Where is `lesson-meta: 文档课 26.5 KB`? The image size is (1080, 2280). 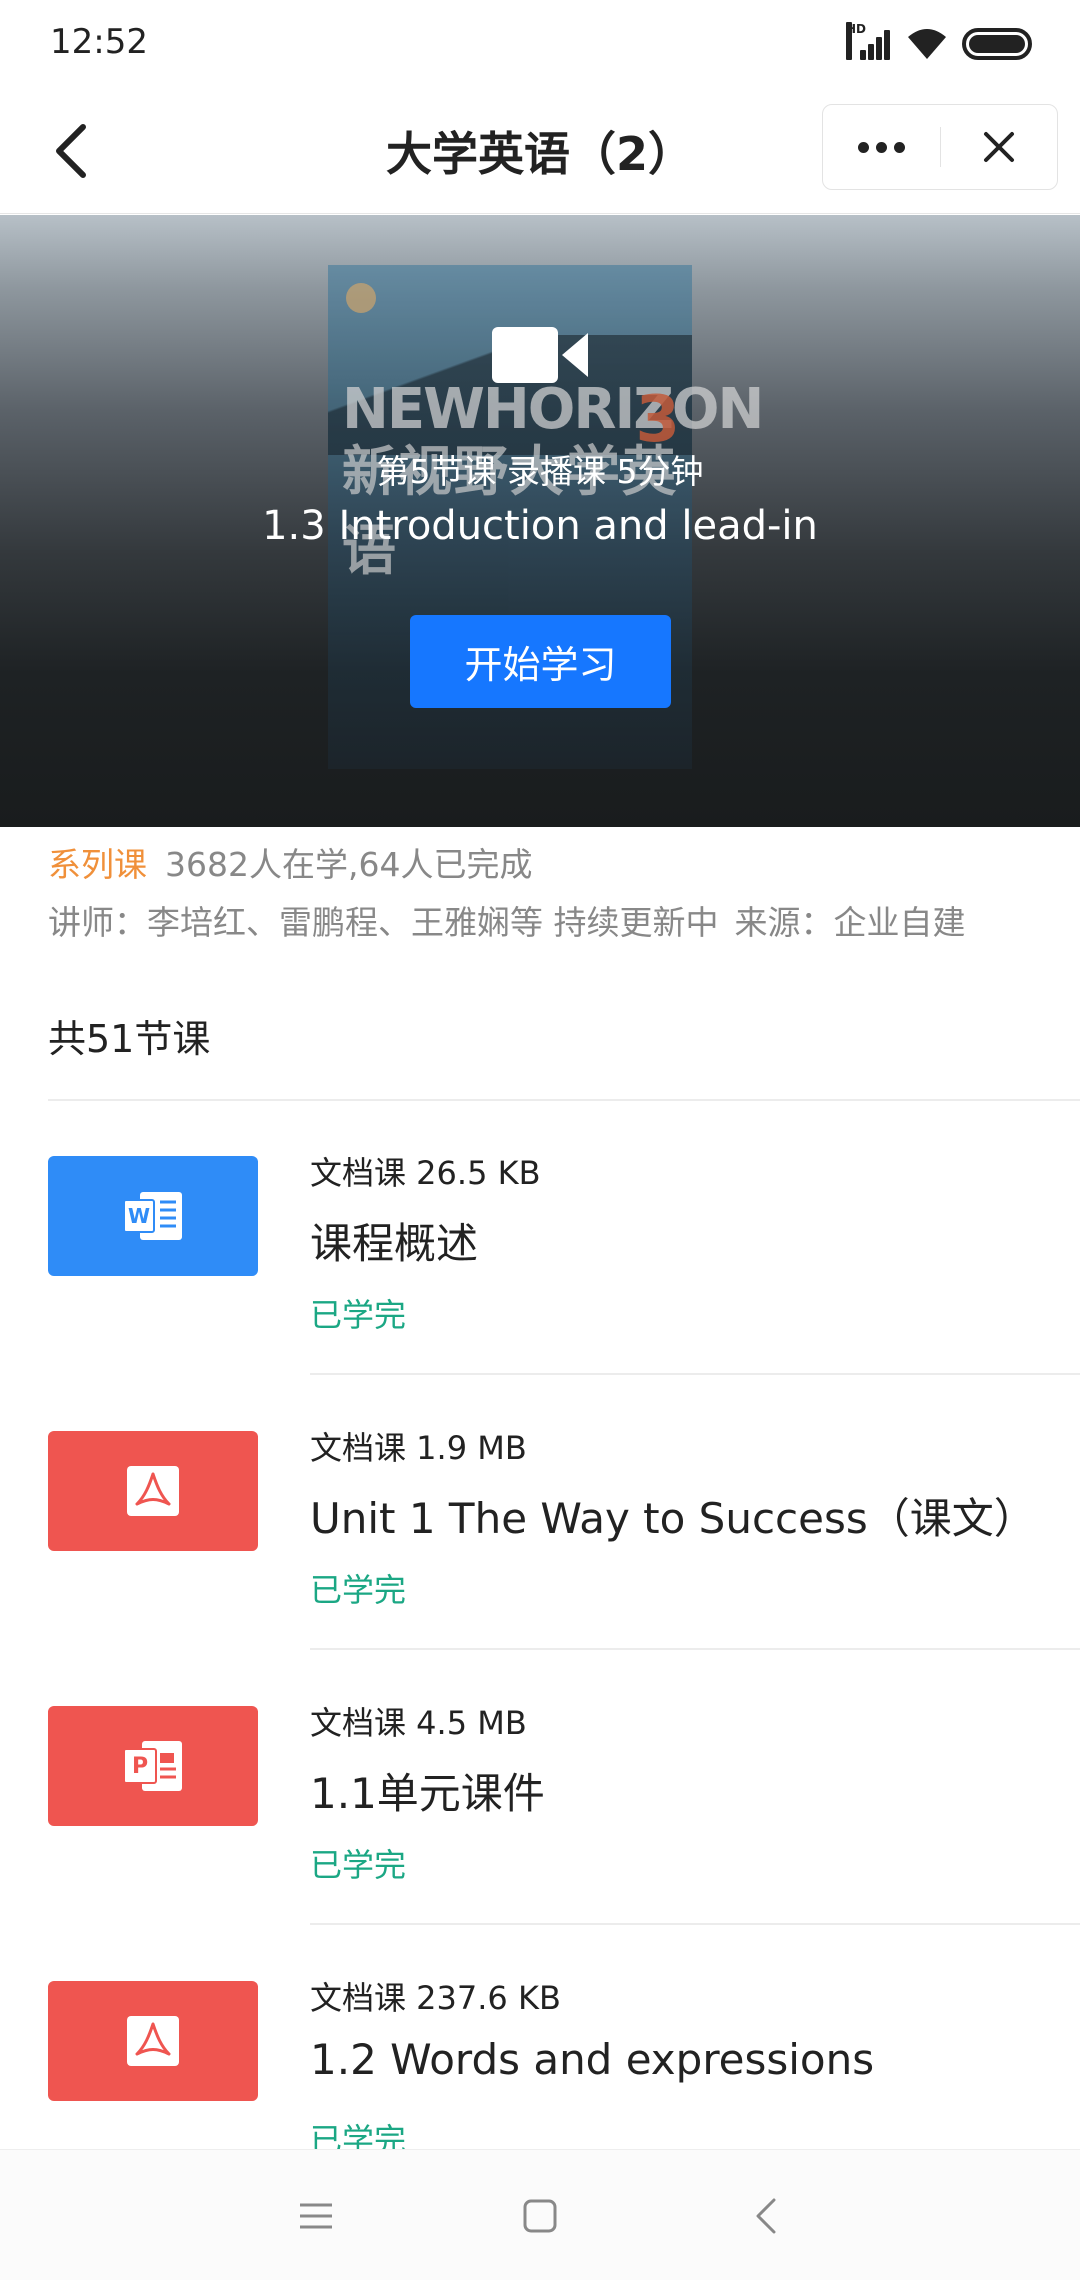
lesson-meta: 文档课 26.5 KB is located at coordinates (425, 1173).